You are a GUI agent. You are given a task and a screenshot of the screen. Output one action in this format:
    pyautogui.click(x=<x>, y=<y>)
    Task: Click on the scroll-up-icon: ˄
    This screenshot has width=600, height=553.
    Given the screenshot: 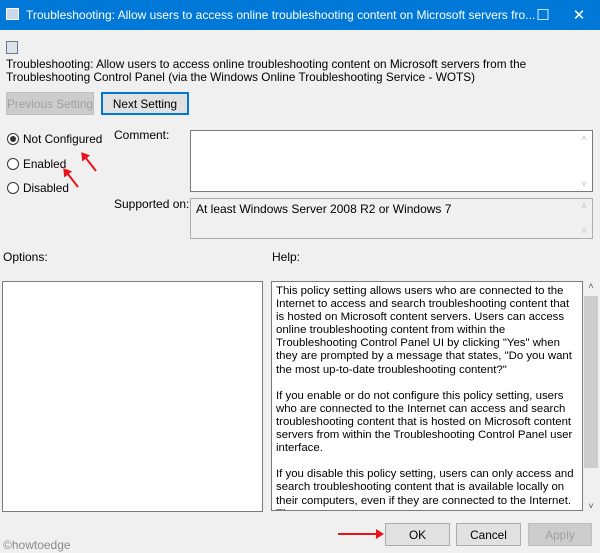 What is the action you would take?
    pyautogui.click(x=591, y=286)
    